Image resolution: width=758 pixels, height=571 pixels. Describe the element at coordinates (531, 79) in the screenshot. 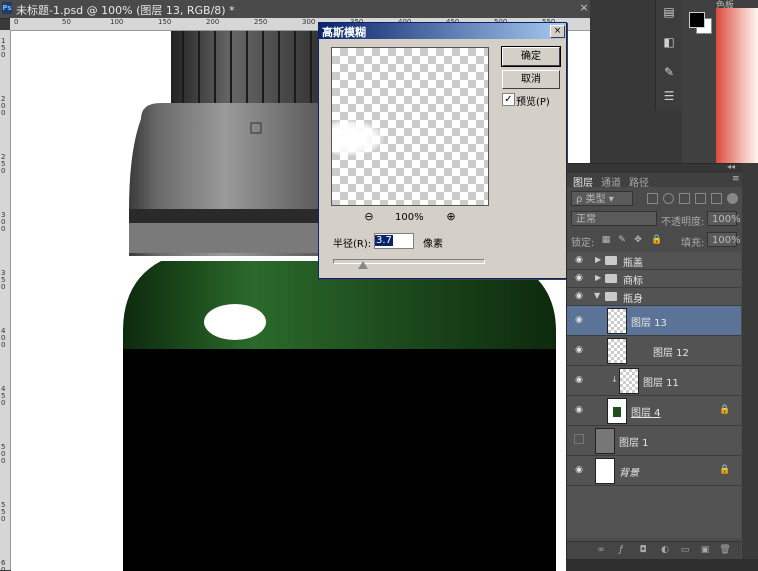

I see `cancel-button: 取消` at that location.